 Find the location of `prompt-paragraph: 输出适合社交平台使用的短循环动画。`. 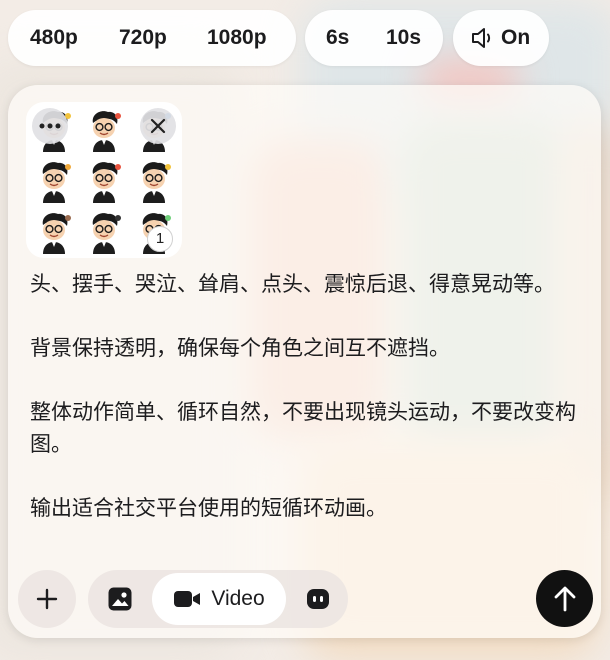

prompt-paragraph: 输出适合社交平台使用的短循环动画。 is located at coordinates (208, 508).